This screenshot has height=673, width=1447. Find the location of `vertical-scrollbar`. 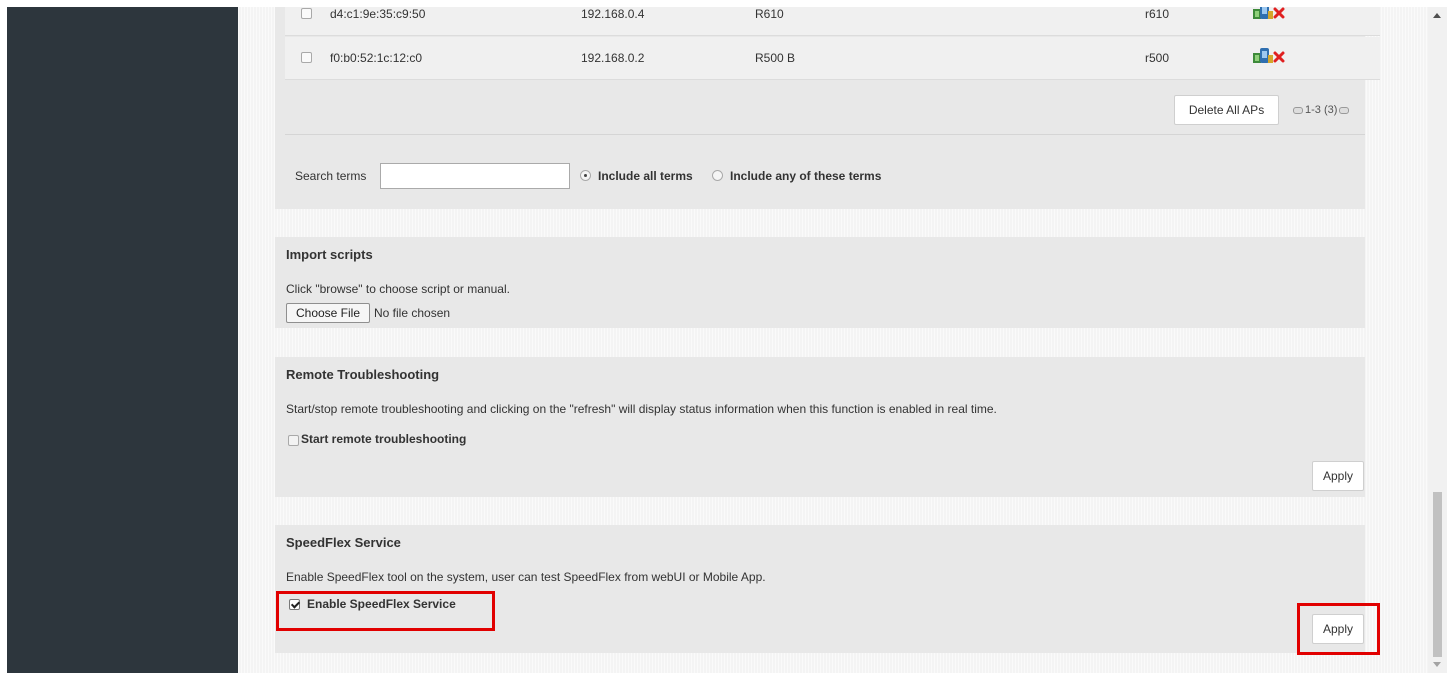

vertical-scrollbar is located at coordinates (1437, 340).